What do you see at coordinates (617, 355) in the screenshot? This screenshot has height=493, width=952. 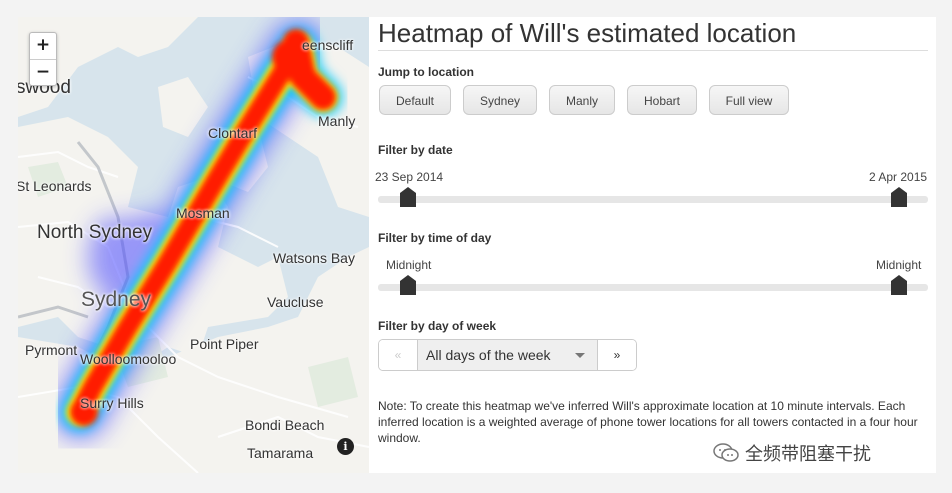 I see `next-day-button: »` at bounding box center [617, 355].